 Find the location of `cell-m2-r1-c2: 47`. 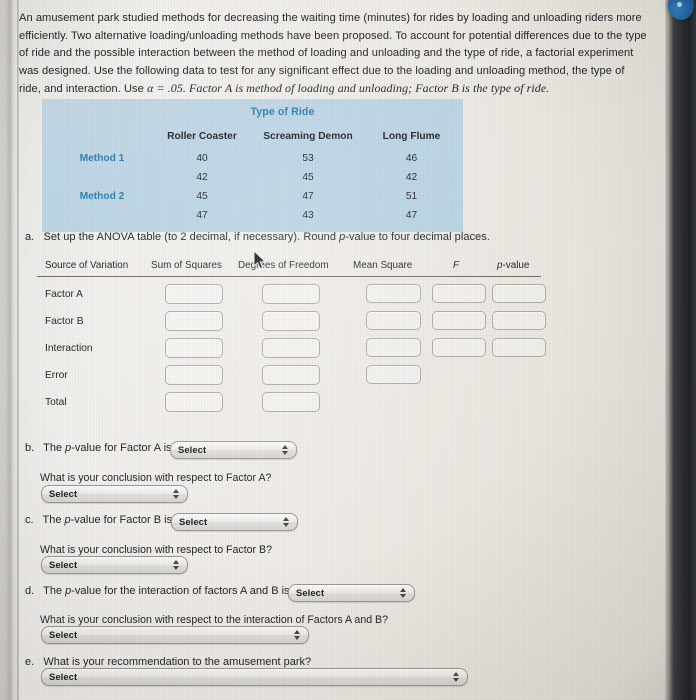

cell-m2-r1-c2: 47 is located at coordinates (308, 196).